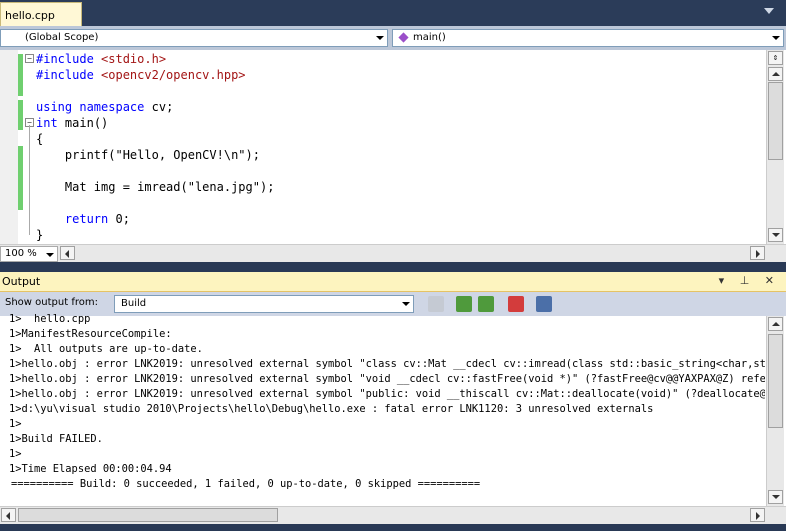  Describe the element at coordinates (393, 13) in the screenshot. I see `document-tab-strip: hello.cpp` at that location.